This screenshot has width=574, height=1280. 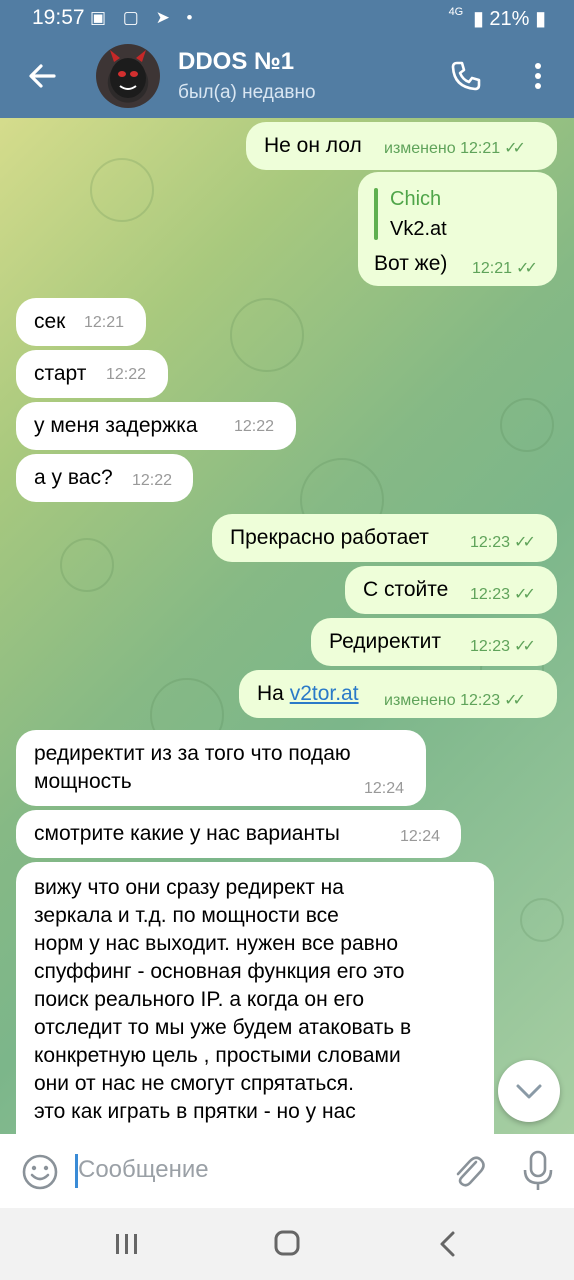 I want to click on message-meta: изменено 12:23 ✓✓, so click(x=455, y=700).